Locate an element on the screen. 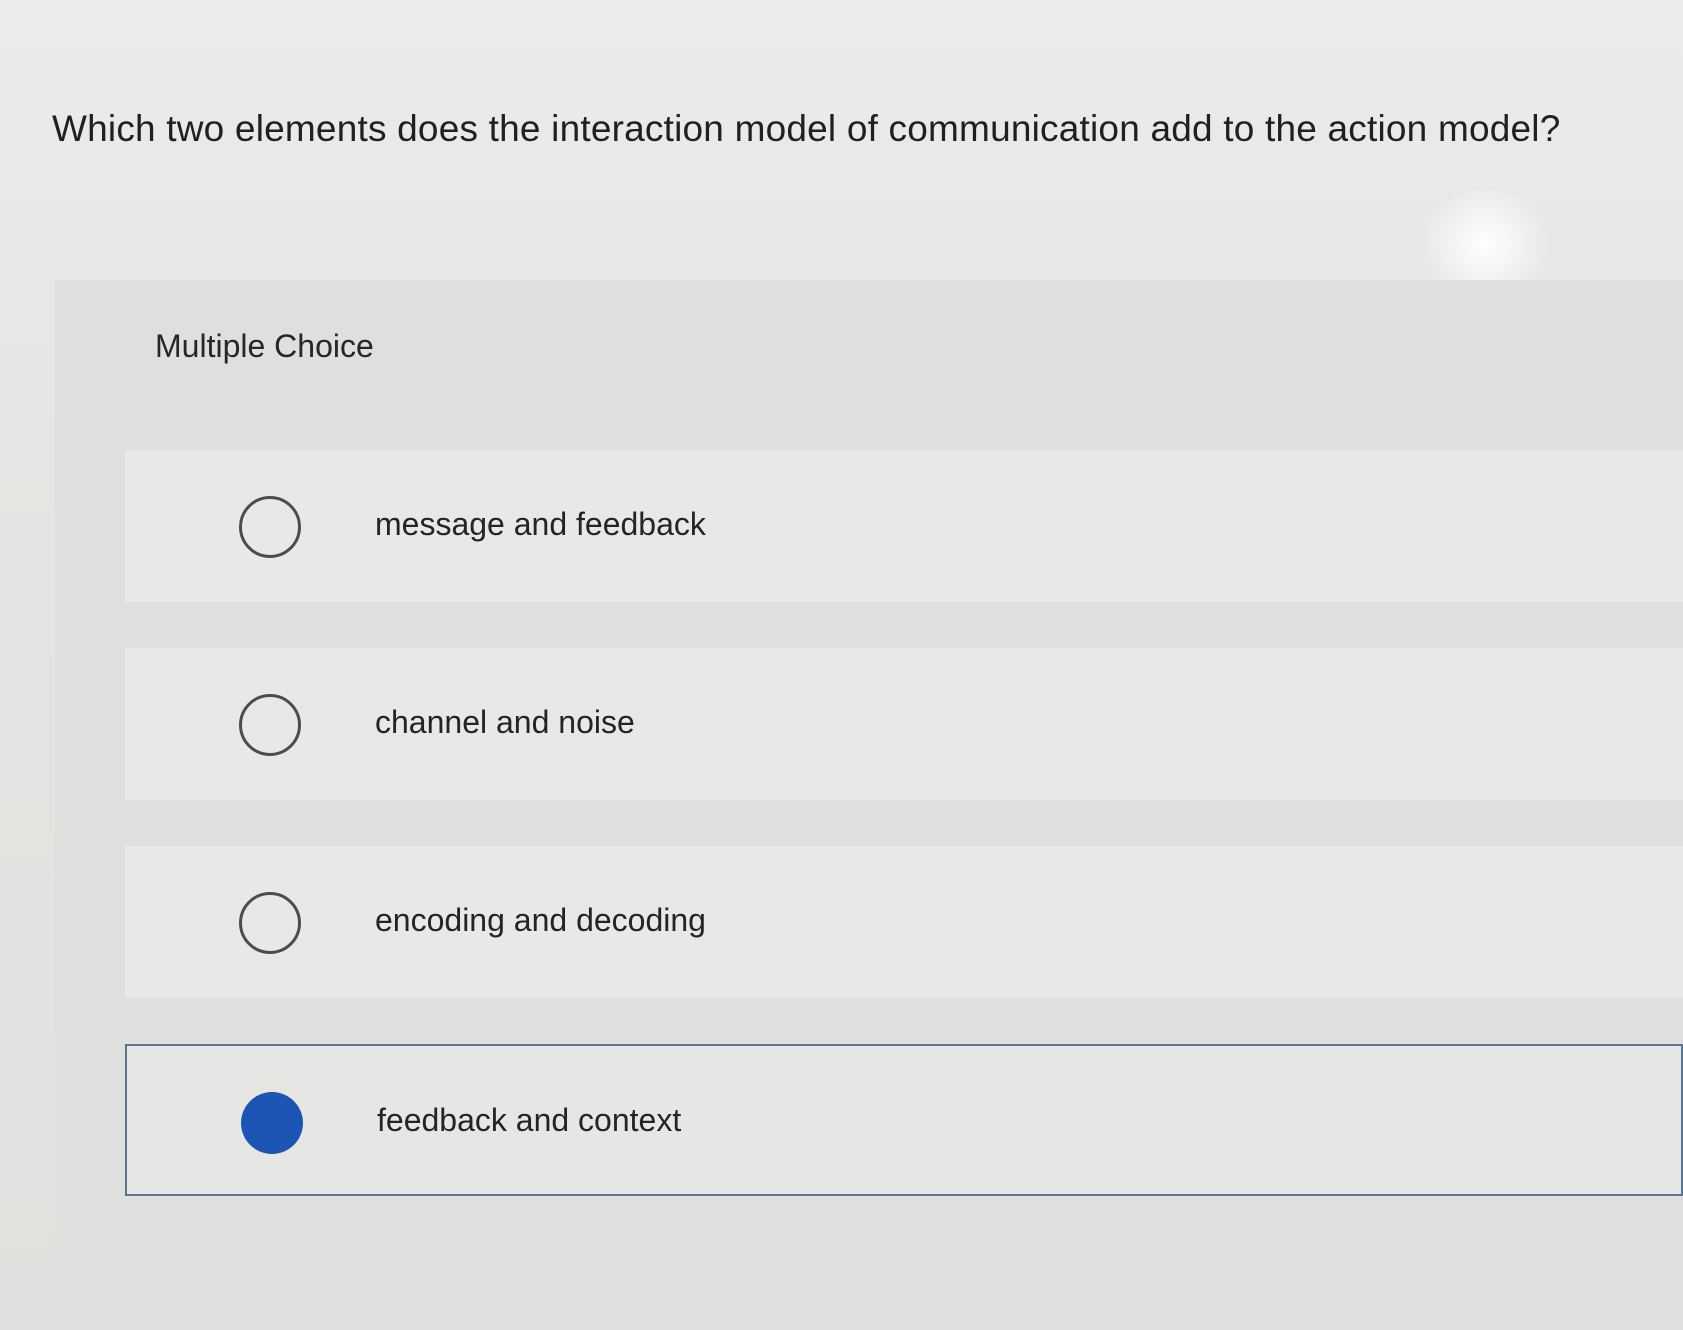 The image size is (1683, 1330). question-type-label: Multiple Choice is located at coordinates (264, 346).